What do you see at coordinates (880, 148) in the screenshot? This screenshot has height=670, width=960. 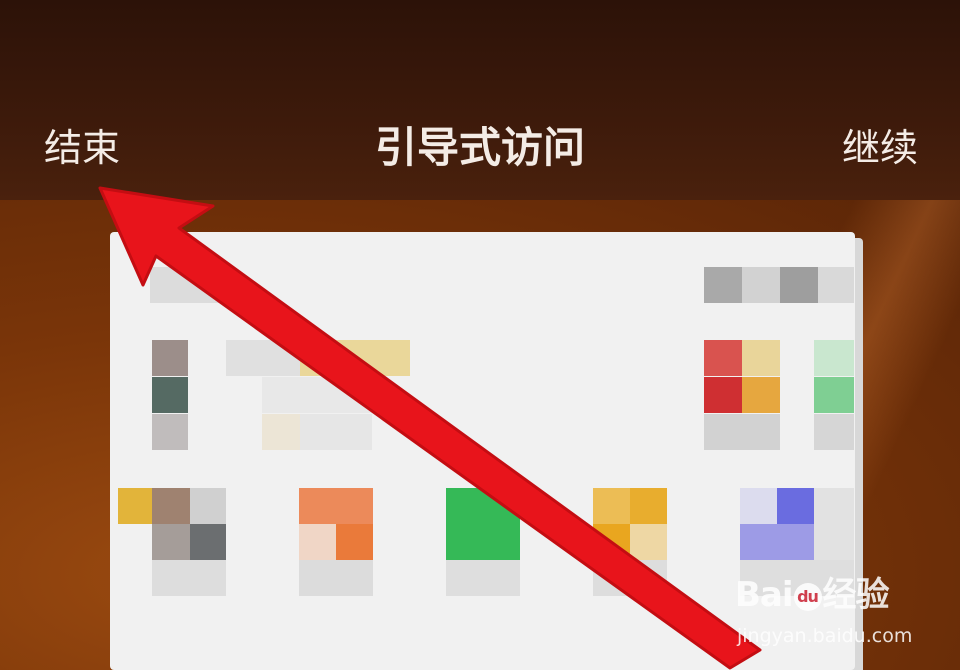 I see `continue-button: 继续` at bounding box center [880, 148].